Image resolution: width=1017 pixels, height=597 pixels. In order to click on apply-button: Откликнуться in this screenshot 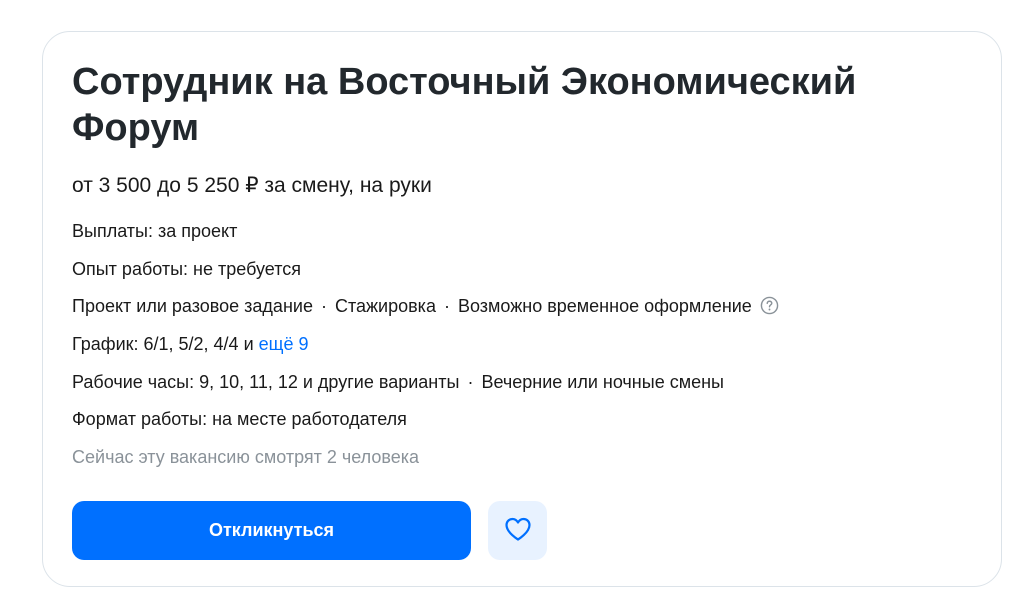, I will do `click(271, 530)`.